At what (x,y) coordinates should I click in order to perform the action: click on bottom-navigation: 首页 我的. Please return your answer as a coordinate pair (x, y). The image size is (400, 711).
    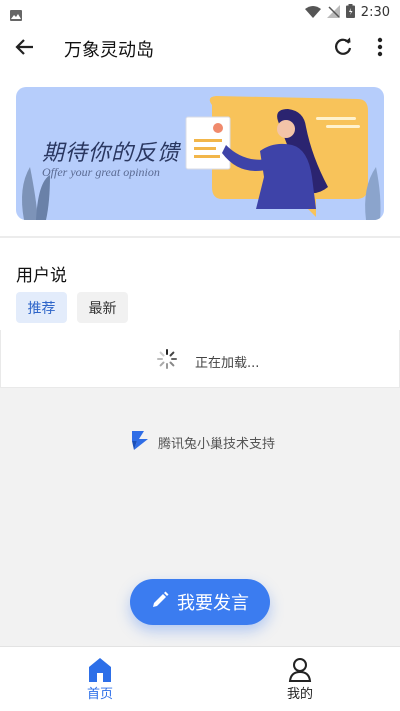
    Looking at the image, I should click on (200, 678).